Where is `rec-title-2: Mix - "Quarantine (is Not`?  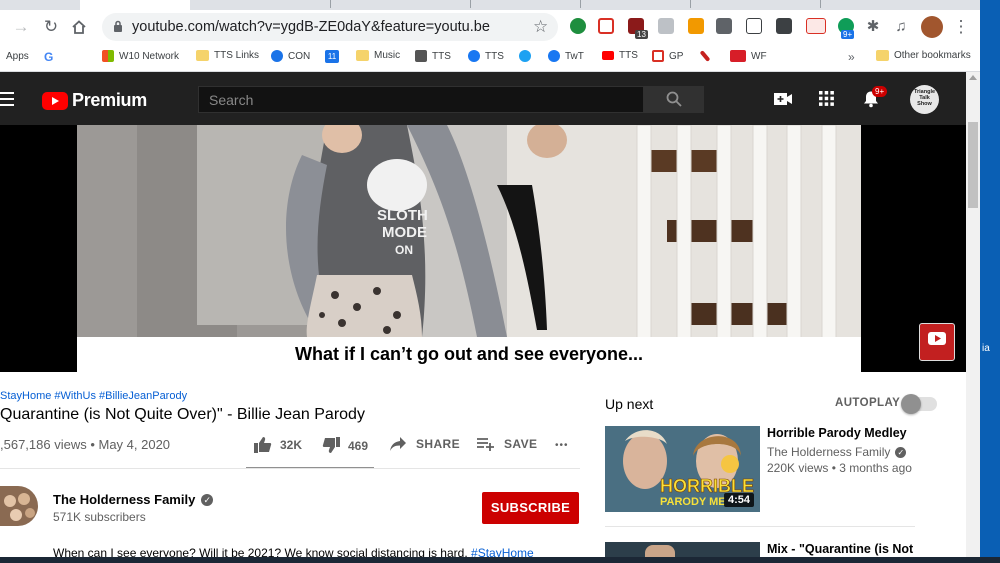
rec-title-2: Mix - "Quarantine (is Not is located at coordinates (840, 549).